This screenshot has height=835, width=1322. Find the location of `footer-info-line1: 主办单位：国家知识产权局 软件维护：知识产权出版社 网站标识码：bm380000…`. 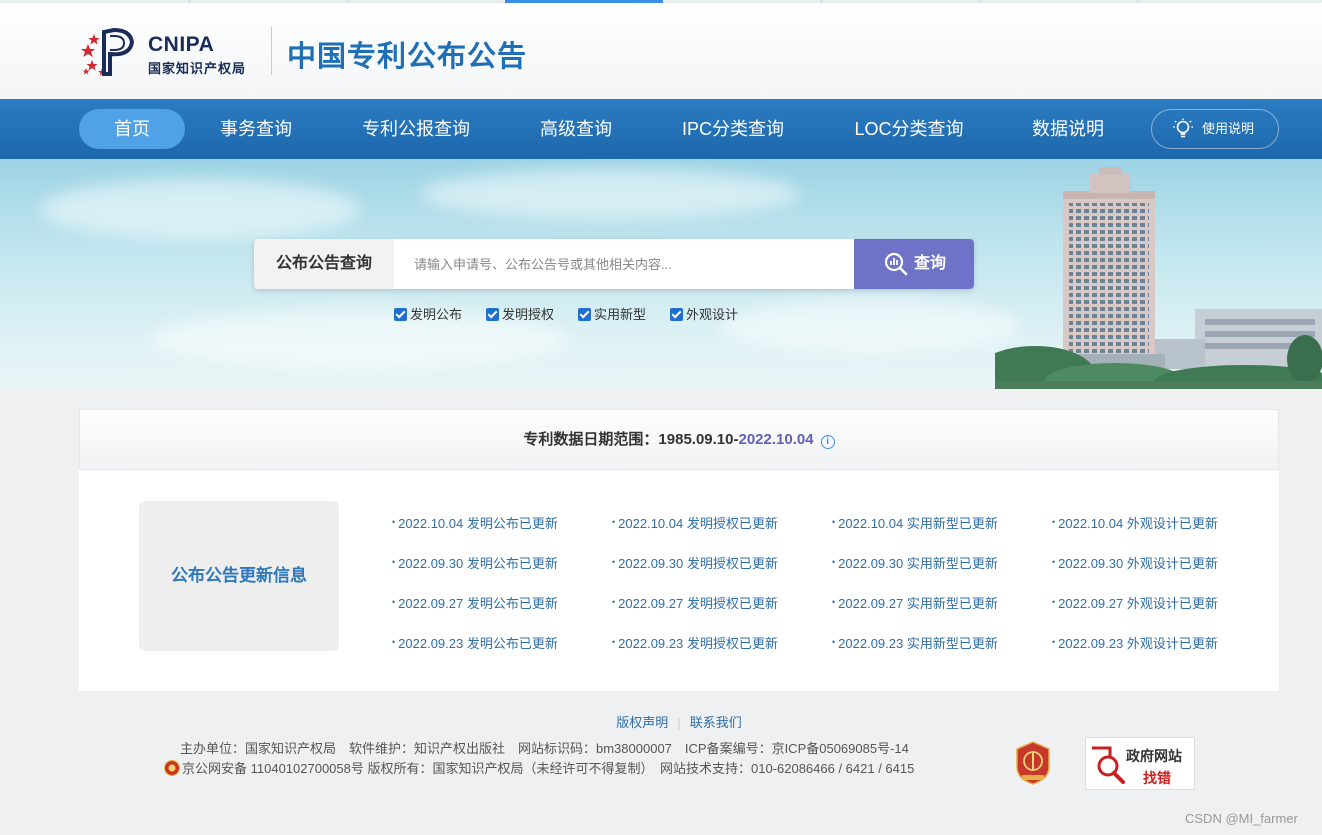

footer-info-line1: 主办单位：国家知识产权局 软件维护：知识产权出版社 网站标识码：bm380000… is located at coordinates (544, 748).